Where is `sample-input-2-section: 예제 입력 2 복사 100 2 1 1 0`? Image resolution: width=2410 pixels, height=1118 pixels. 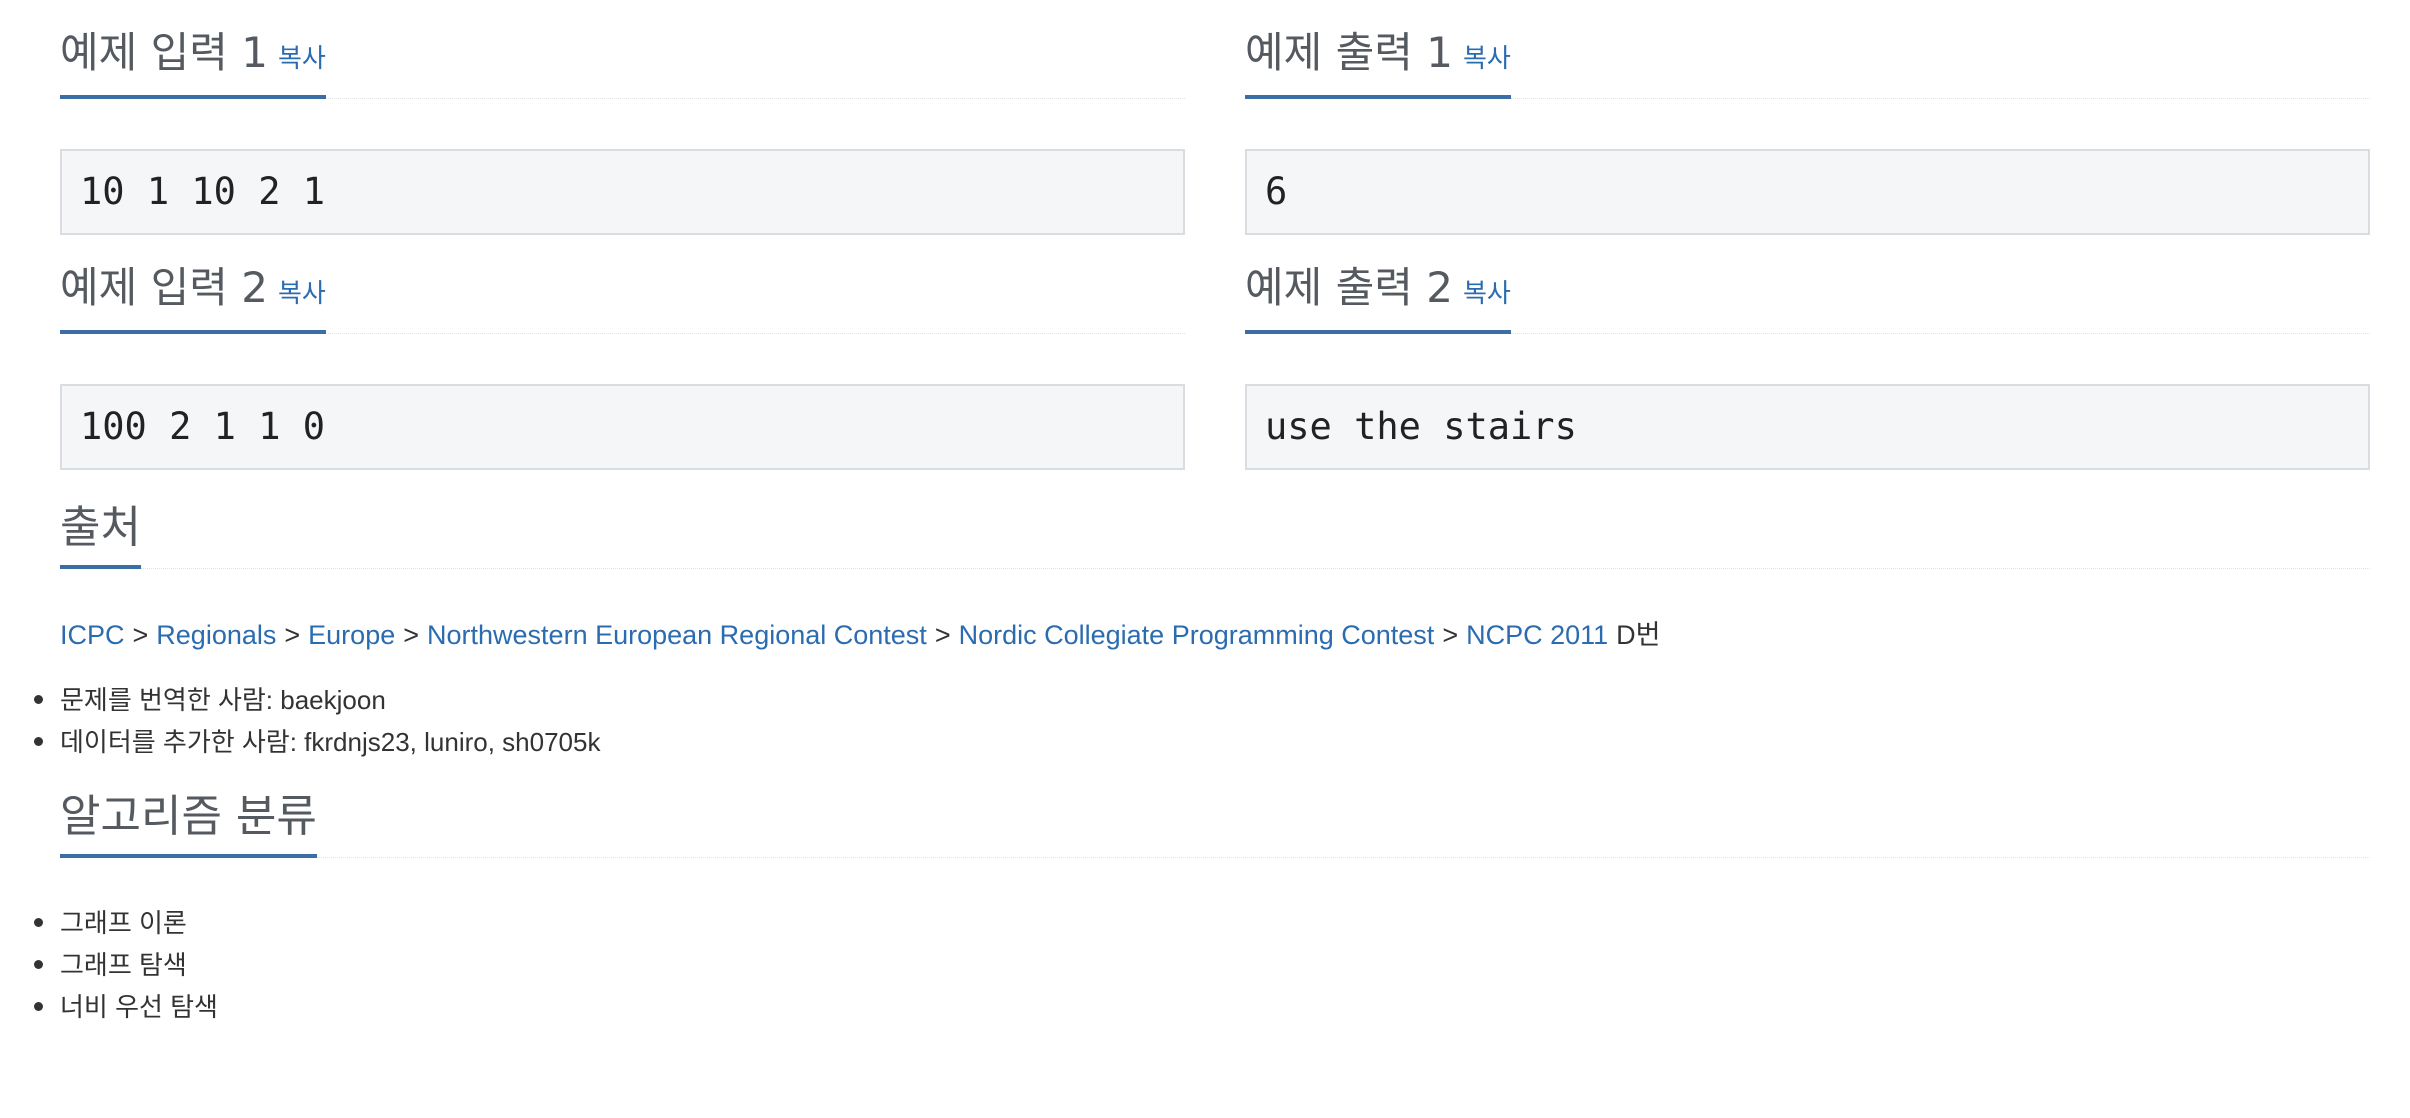
sample-input-2-section: 예제 입력 2 복사 100 2 1 1 0 is located at coordinates (622, 352).